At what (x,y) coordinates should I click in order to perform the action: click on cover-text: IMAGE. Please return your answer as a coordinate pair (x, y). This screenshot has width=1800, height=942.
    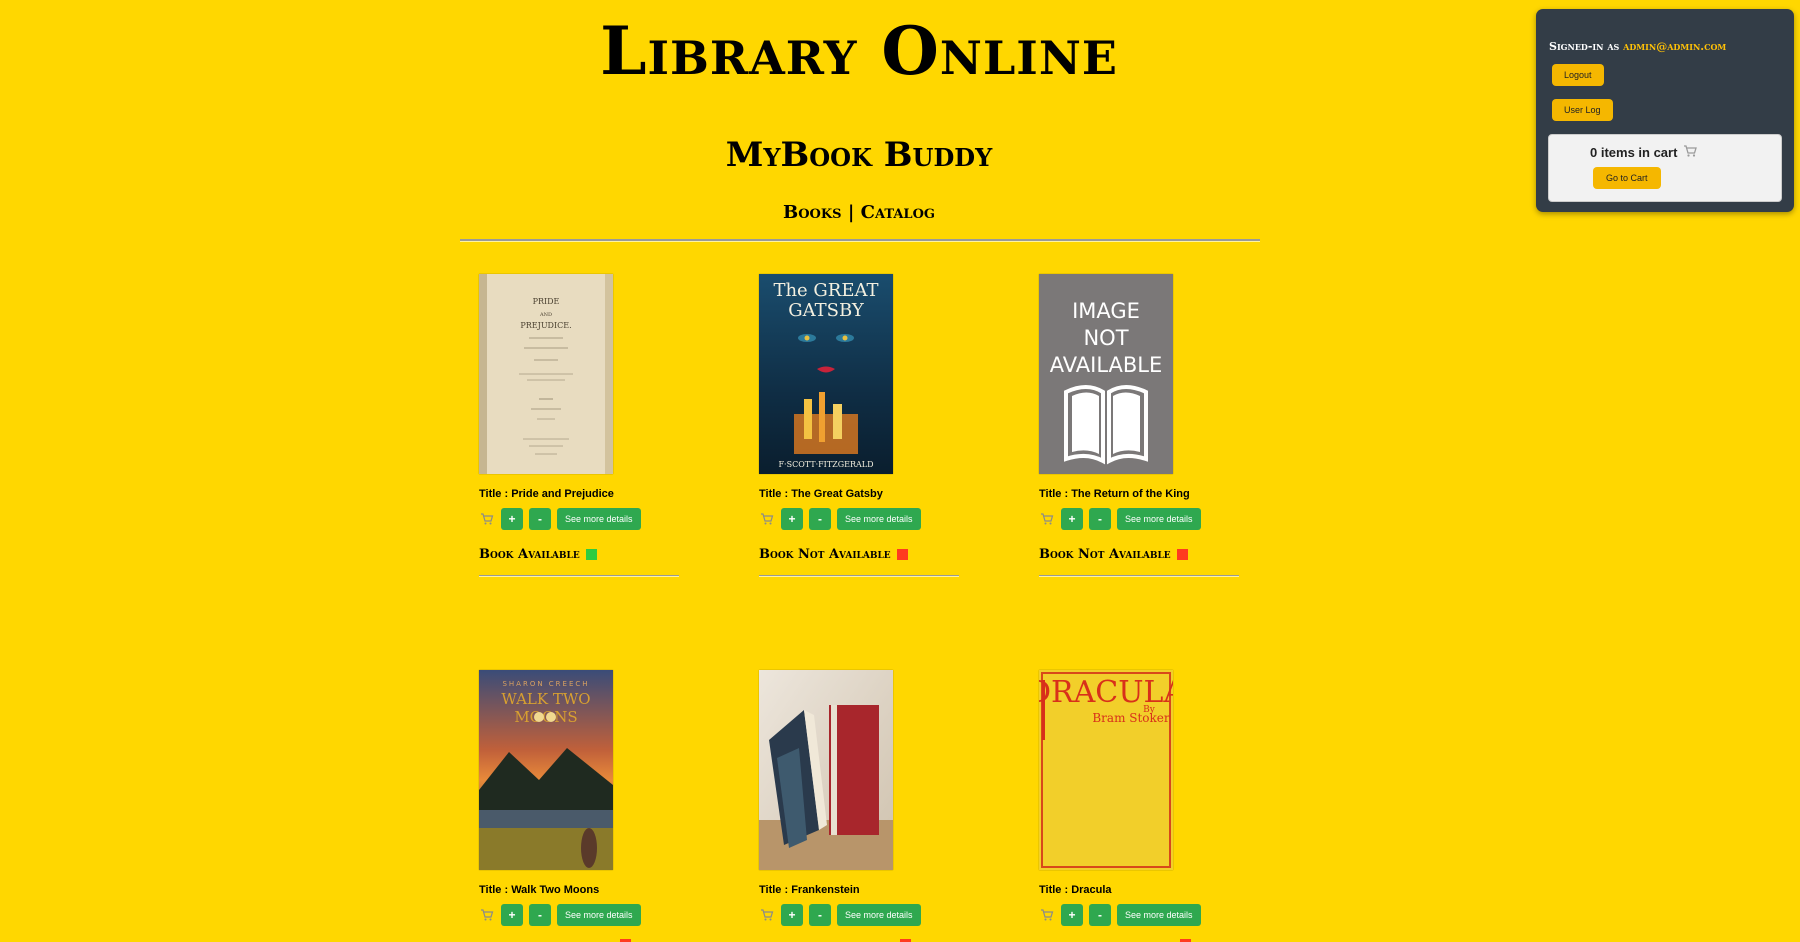
    Looking at the image, I should click on (1106, 311).